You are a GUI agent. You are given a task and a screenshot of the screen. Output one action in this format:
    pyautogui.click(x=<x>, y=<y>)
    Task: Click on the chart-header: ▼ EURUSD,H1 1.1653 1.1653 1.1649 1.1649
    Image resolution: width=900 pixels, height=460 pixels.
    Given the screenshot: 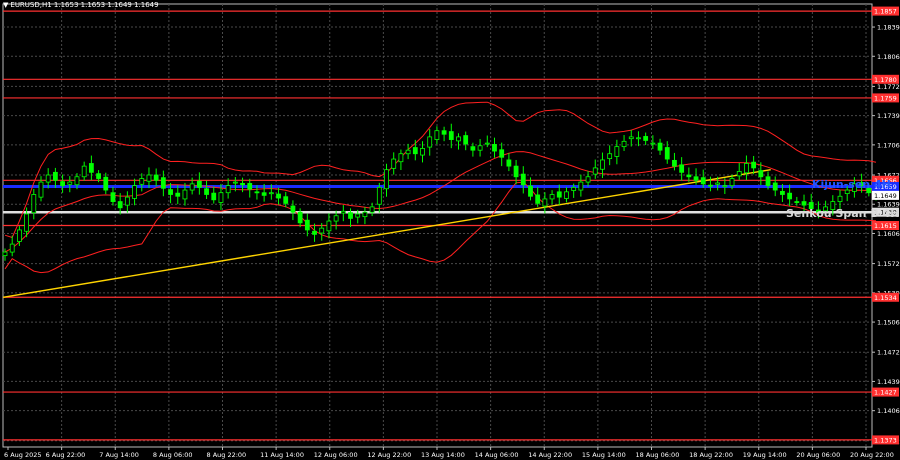 What is the action you would take?
    pyautogui.click(x=81, y=5)
    